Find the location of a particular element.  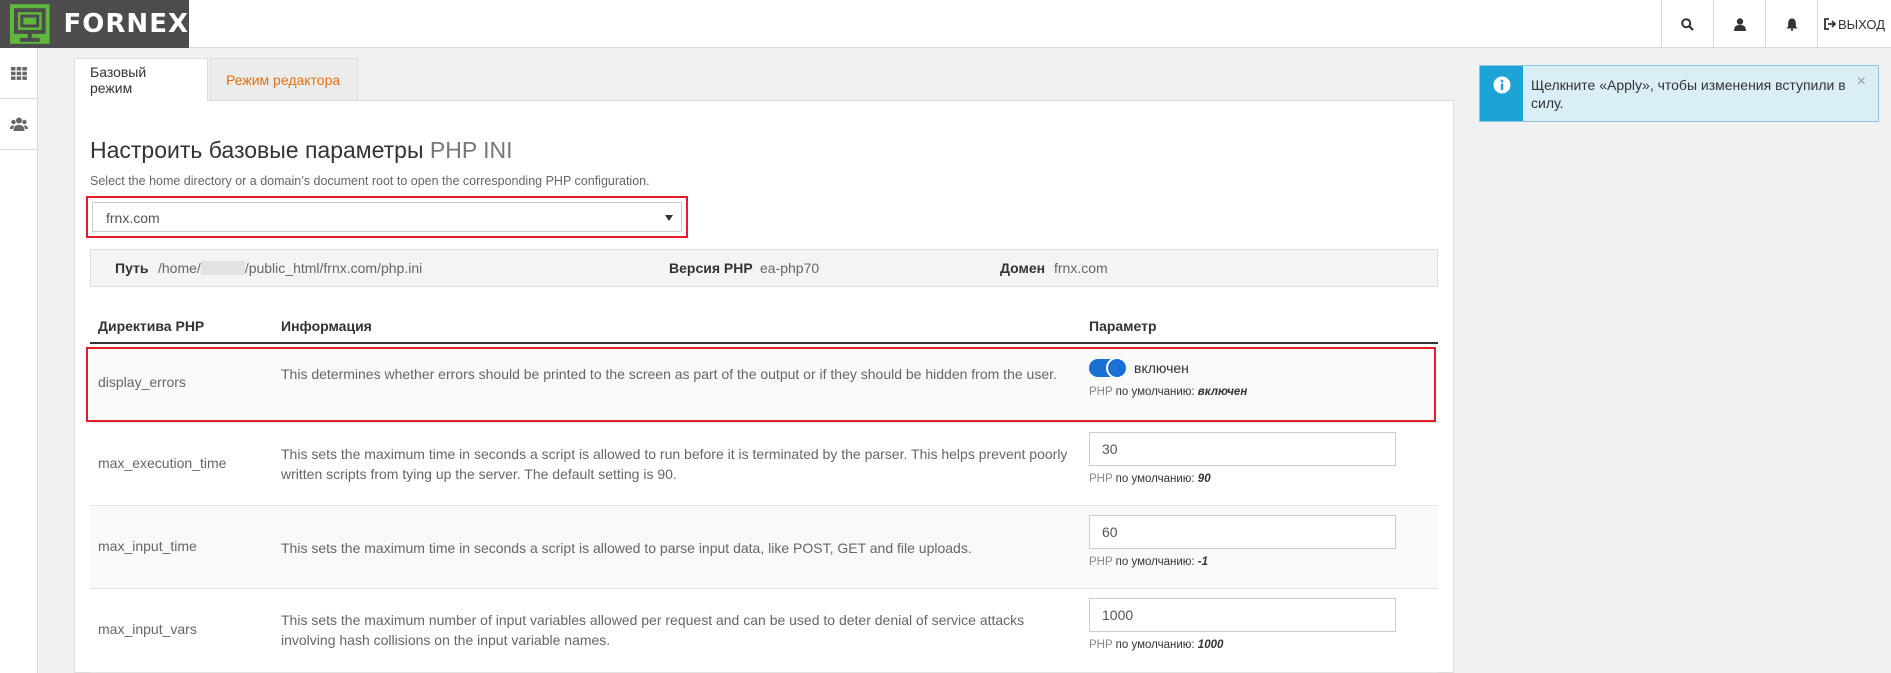

notifications-button is located at coordinates (1791, 24).